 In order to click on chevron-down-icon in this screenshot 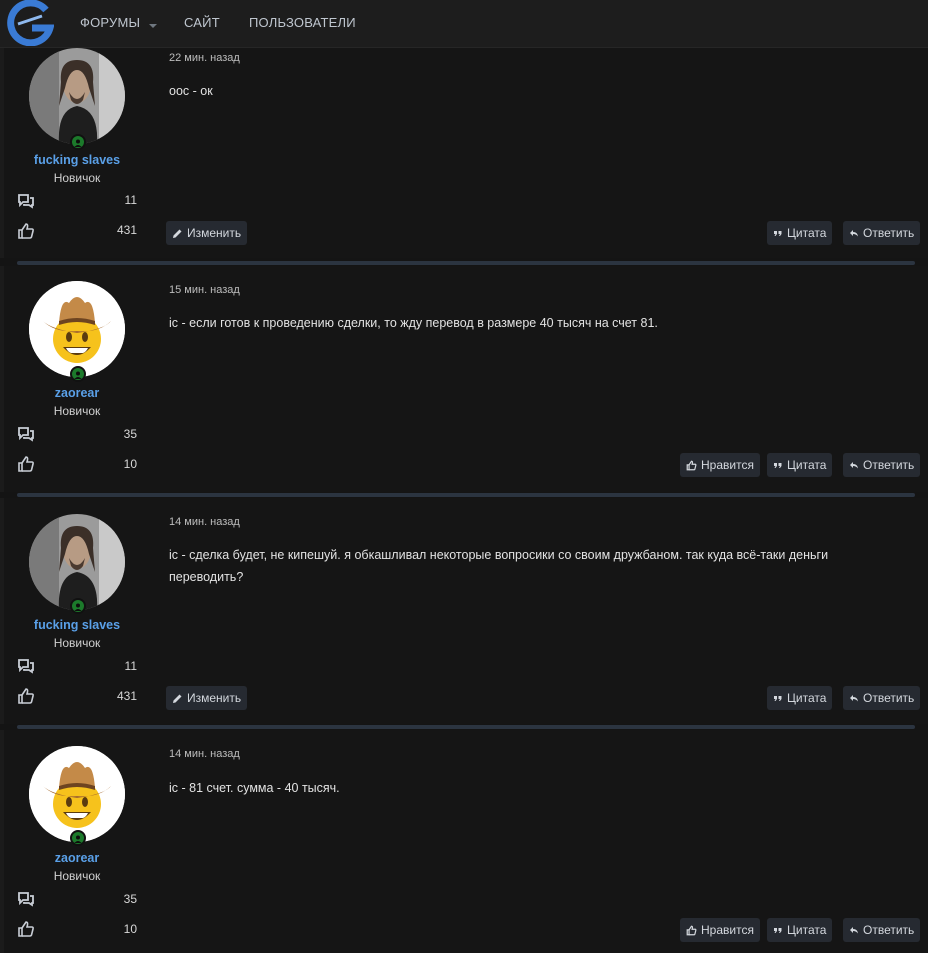, I will do `click(153, 27)`.